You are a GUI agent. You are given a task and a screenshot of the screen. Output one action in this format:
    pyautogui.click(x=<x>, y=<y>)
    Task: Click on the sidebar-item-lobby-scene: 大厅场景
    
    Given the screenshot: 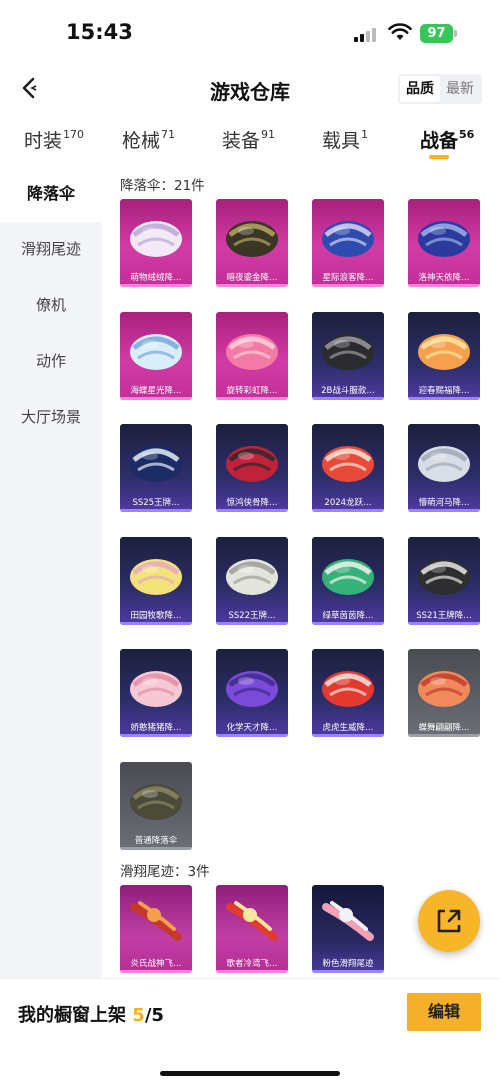 What is the action you would take?
    pyautogui.click(x=51, y=417)
    